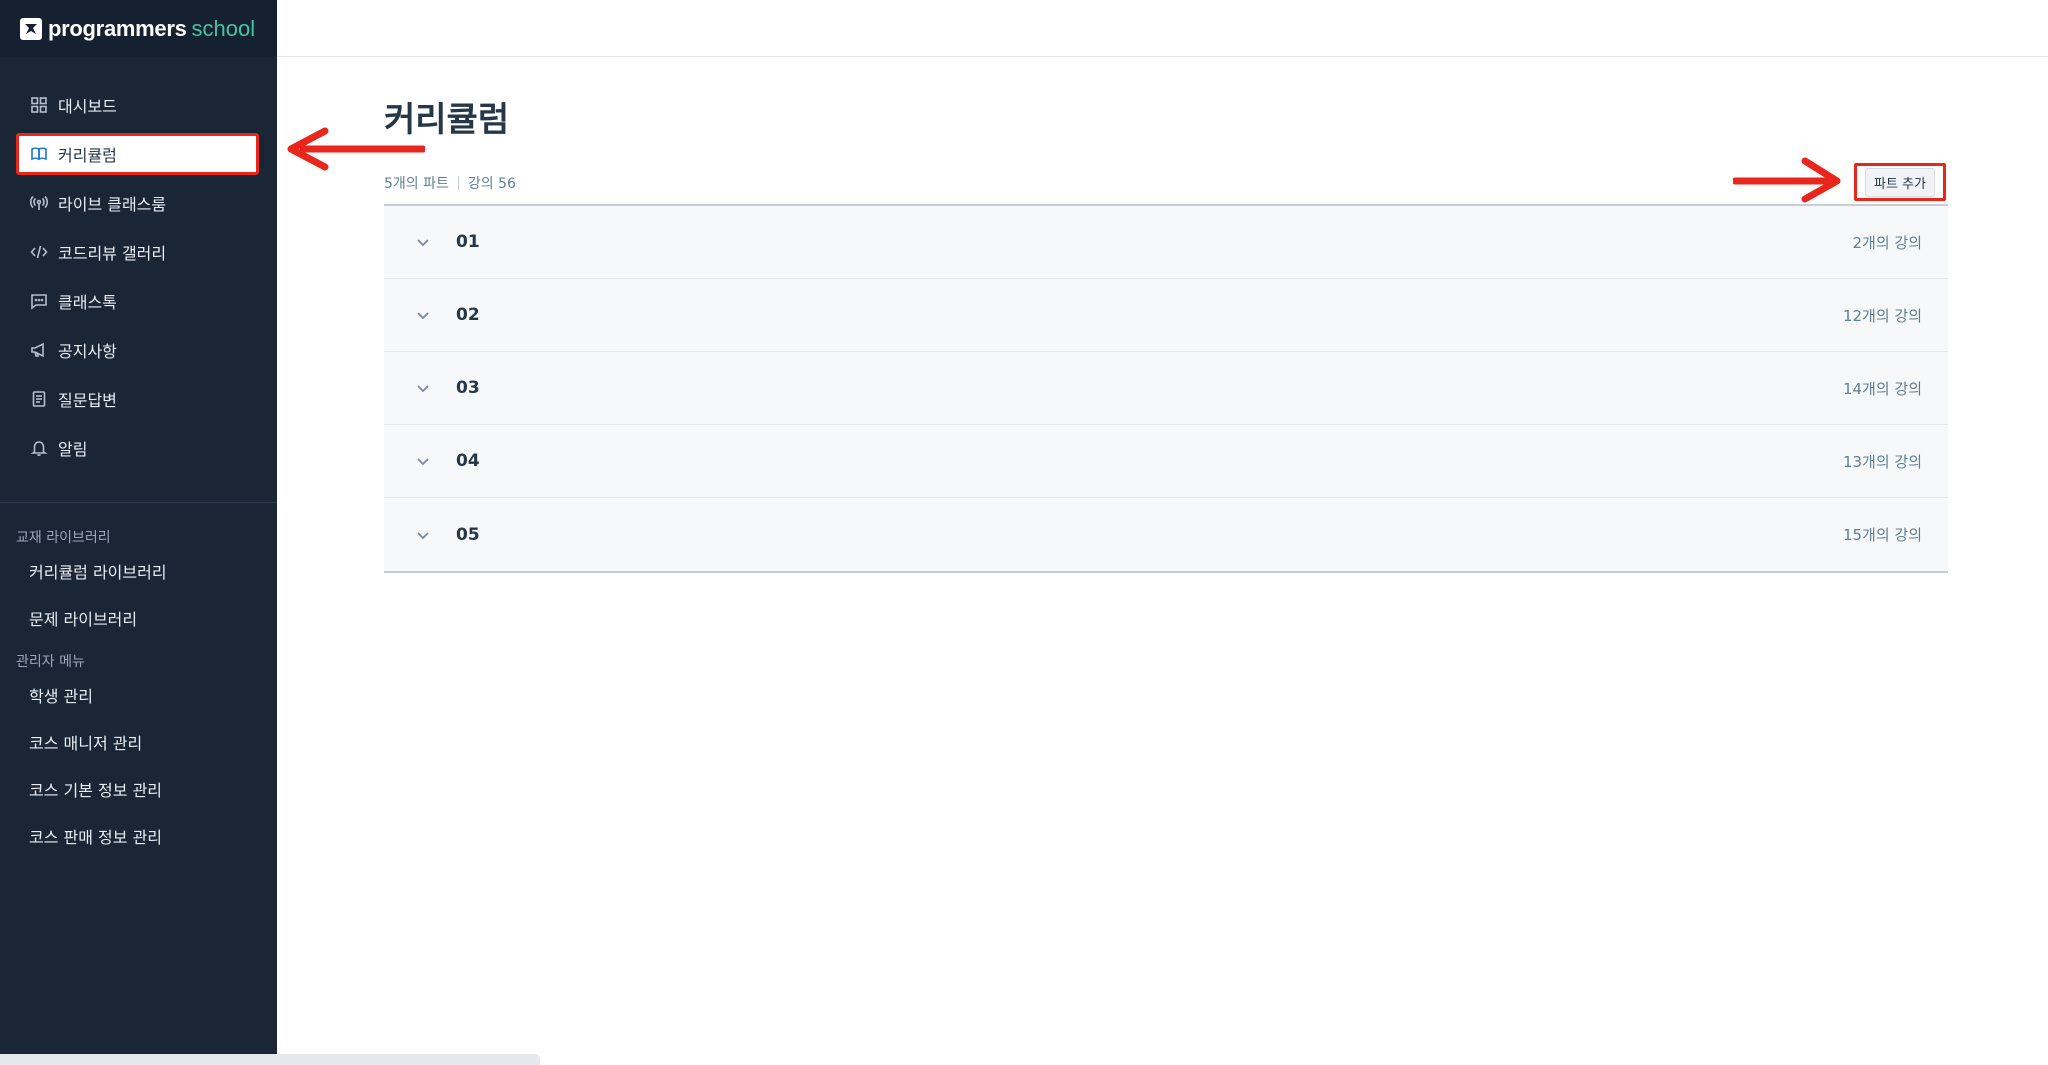 Image resolution: width=2048 pixels, height=1065 pixels. Describe the element at coordinates (138, 570) in the screenshot. I see `sidebar-item-curriculum-library: 커리큘럼 라이브러리` at that location.